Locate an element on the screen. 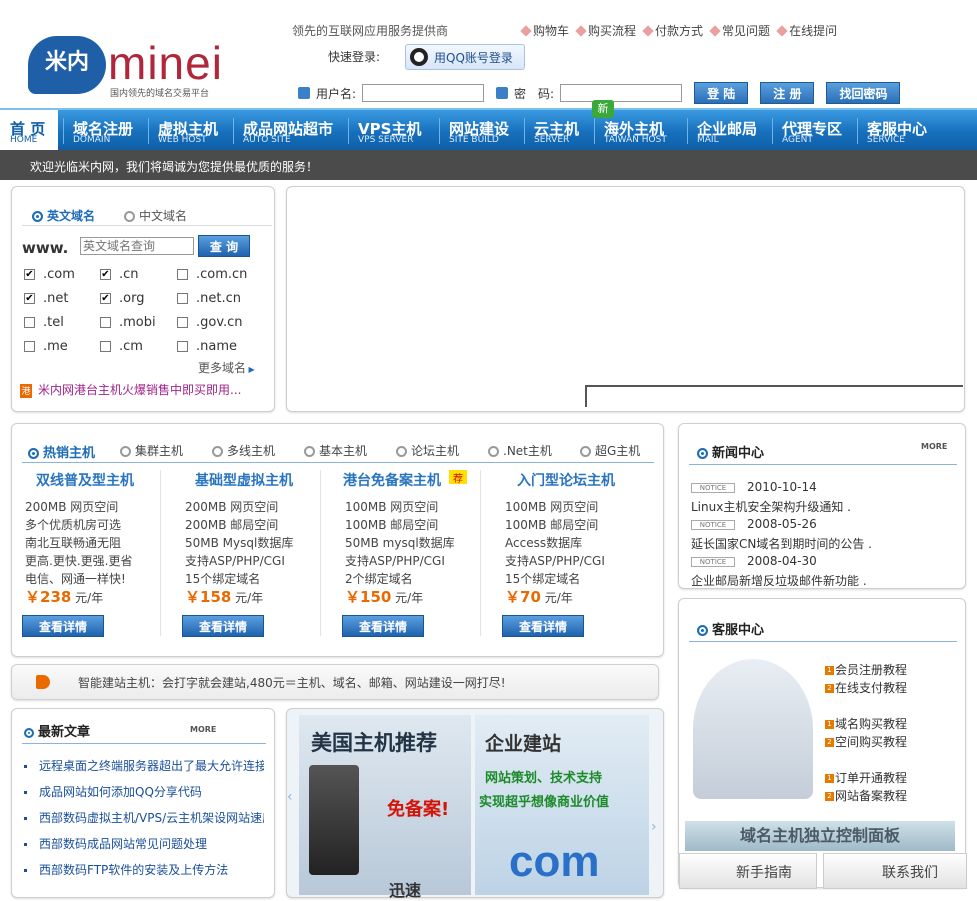  news-link: 企业邮局新增反垃圾邮件新功能 . is located at coordinates (826, 579).